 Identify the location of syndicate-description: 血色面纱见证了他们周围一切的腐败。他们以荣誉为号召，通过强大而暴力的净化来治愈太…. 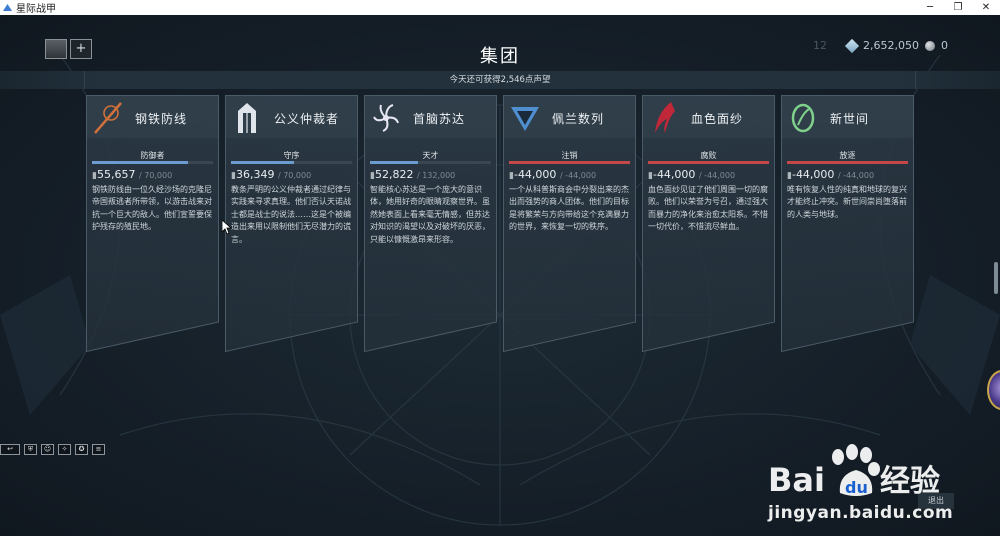
(708, 208).